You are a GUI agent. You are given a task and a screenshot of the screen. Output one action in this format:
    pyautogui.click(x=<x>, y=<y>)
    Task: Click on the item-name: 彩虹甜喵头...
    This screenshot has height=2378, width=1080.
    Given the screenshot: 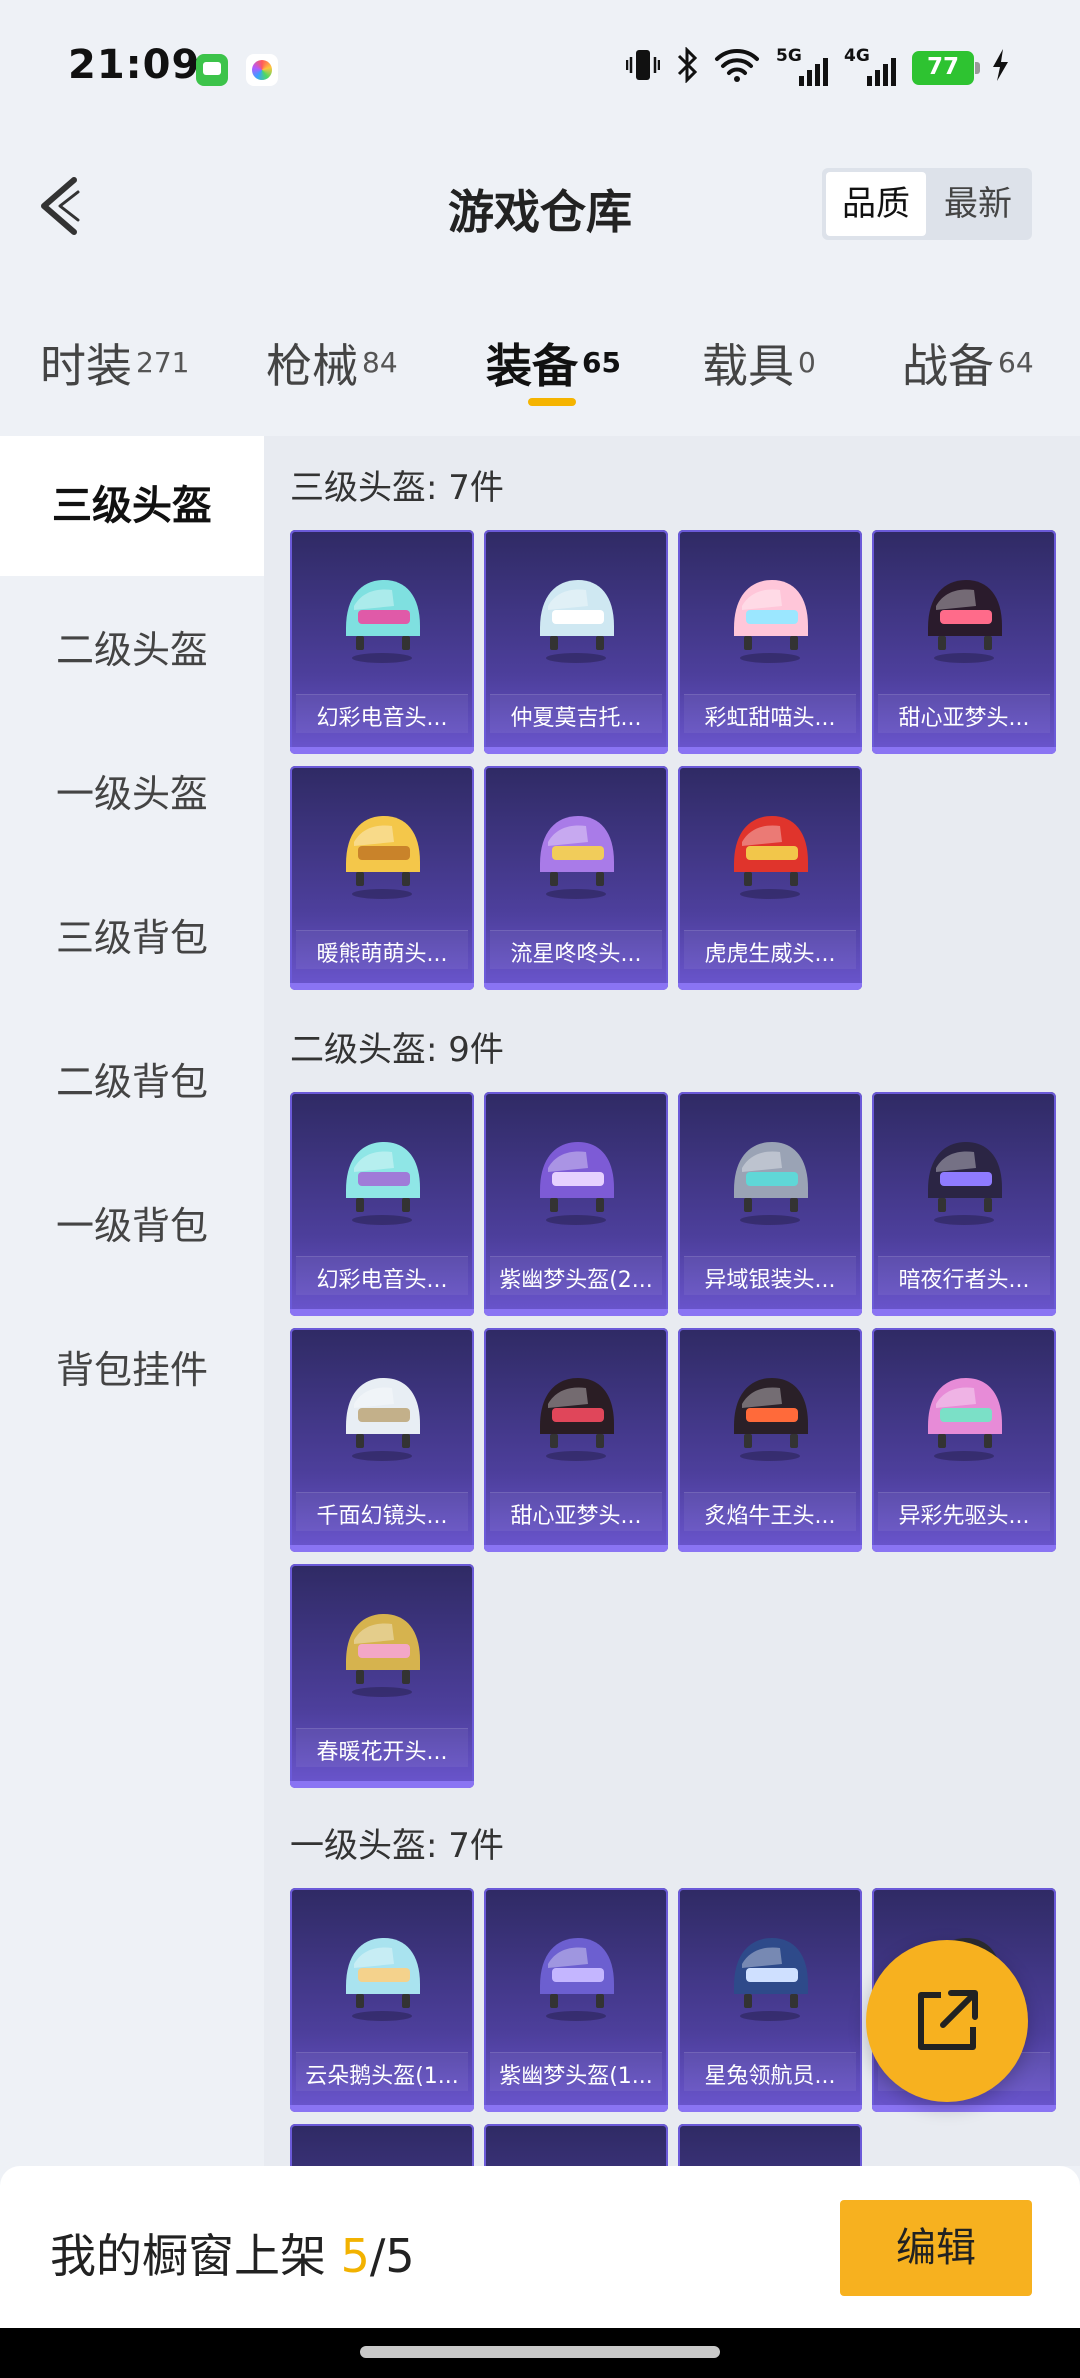 What is the action you would take?
    pyautogui.click(x=770, y=718)
    